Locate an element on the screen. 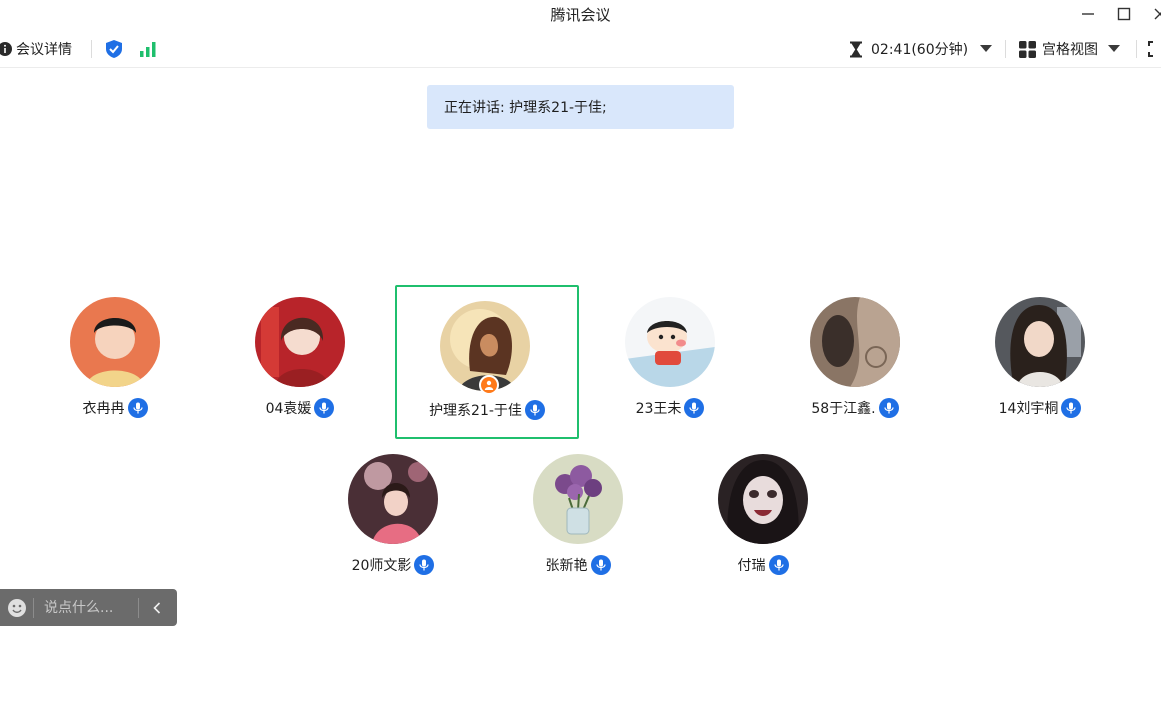  participant-tile: 张新艳 is located at coordinates (578, 521).